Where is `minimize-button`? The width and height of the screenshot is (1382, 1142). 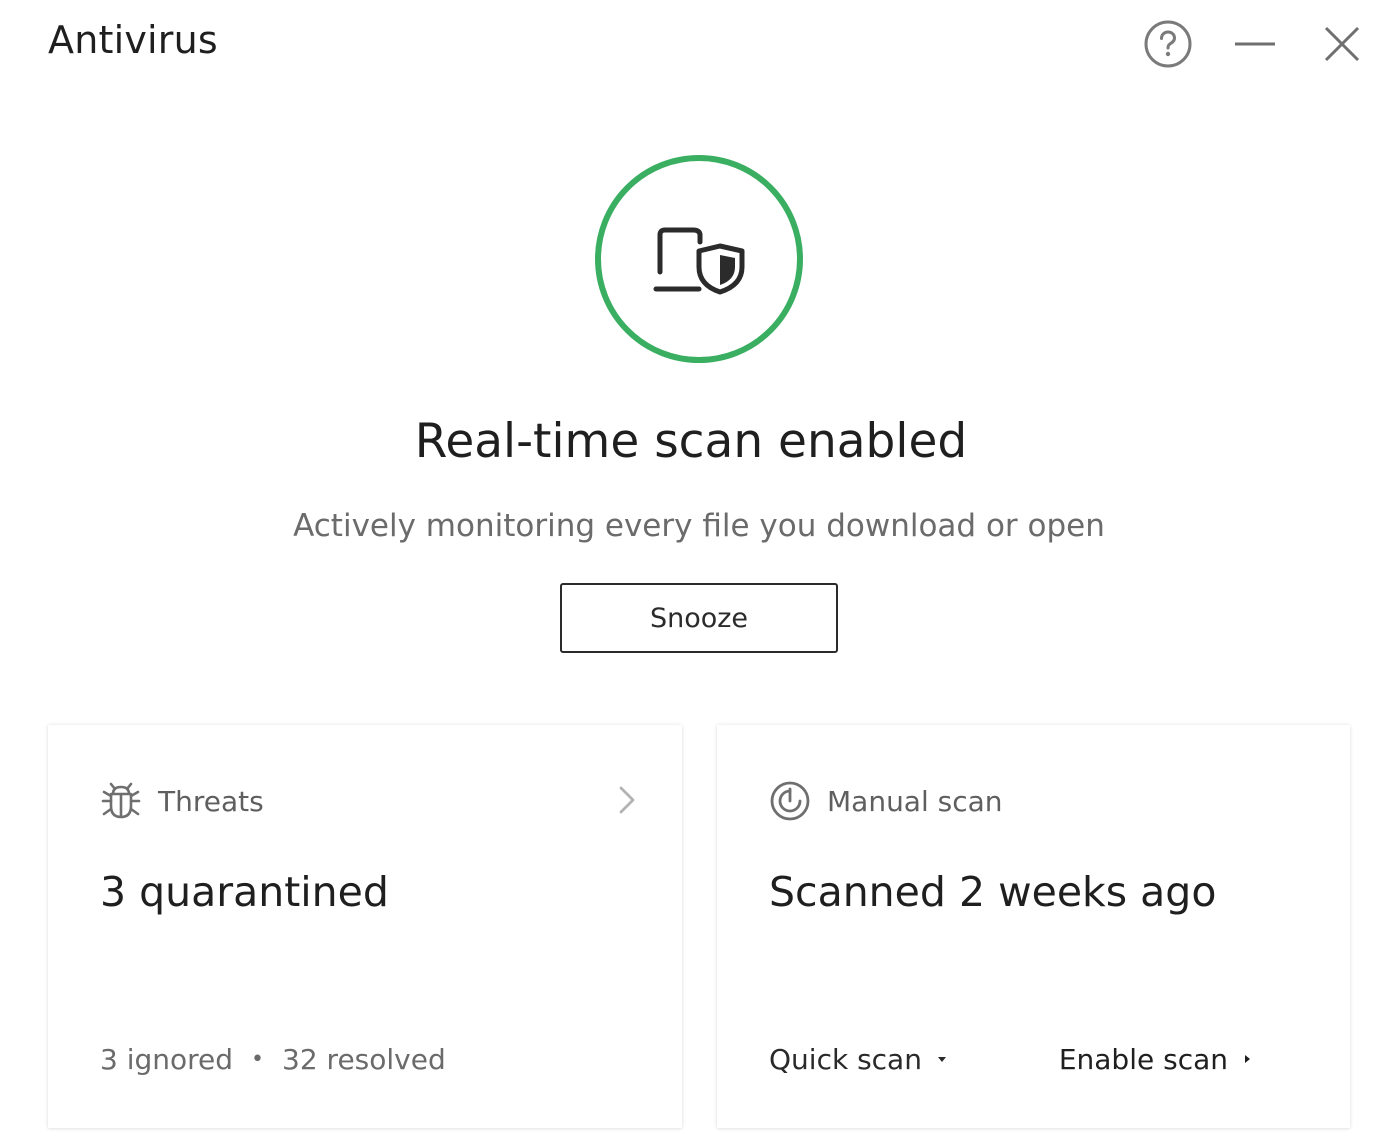 minimize-button is located at coordinates (1255, 44).